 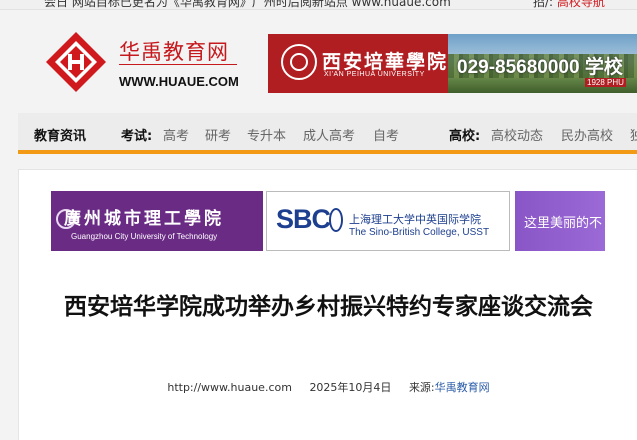 I want to click on banner-badge: 1928 PHU, so click(x=605, y=82).